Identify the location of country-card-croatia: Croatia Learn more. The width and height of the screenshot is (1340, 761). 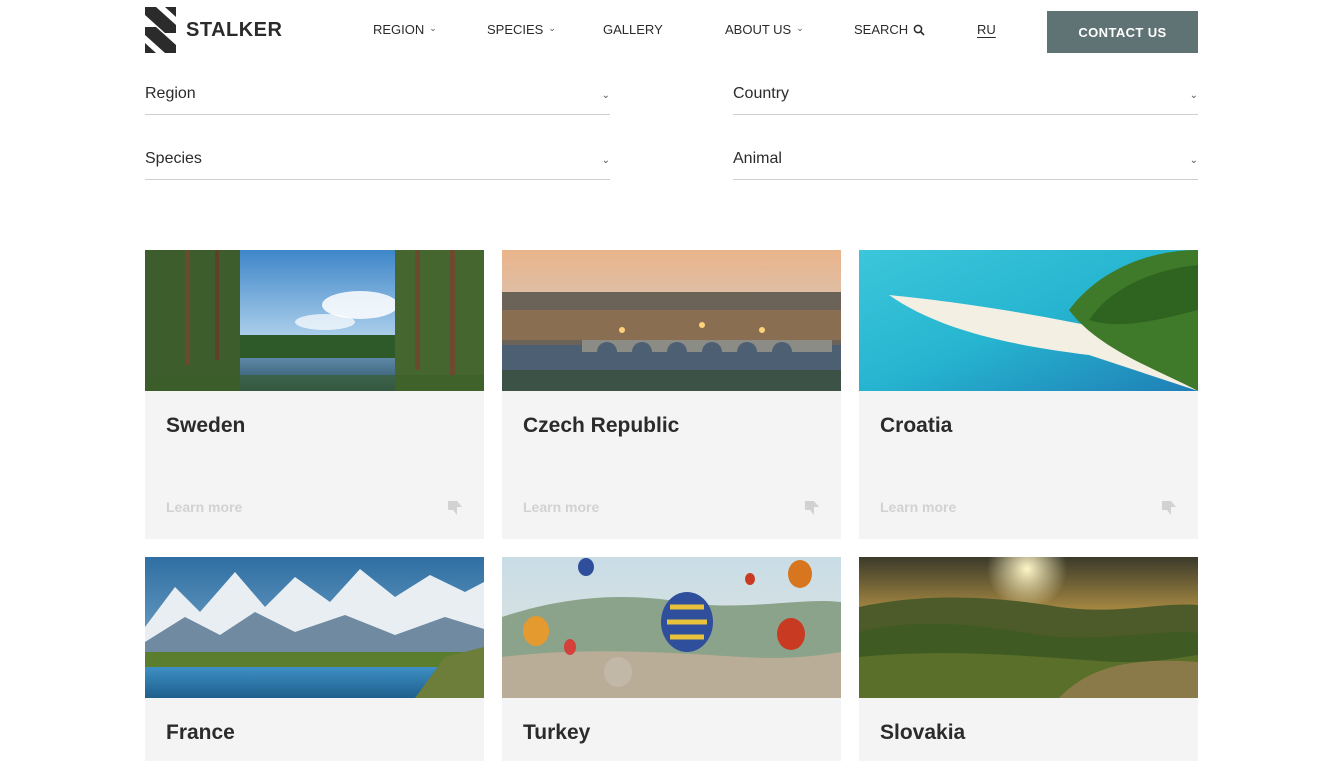
(1028, 394).